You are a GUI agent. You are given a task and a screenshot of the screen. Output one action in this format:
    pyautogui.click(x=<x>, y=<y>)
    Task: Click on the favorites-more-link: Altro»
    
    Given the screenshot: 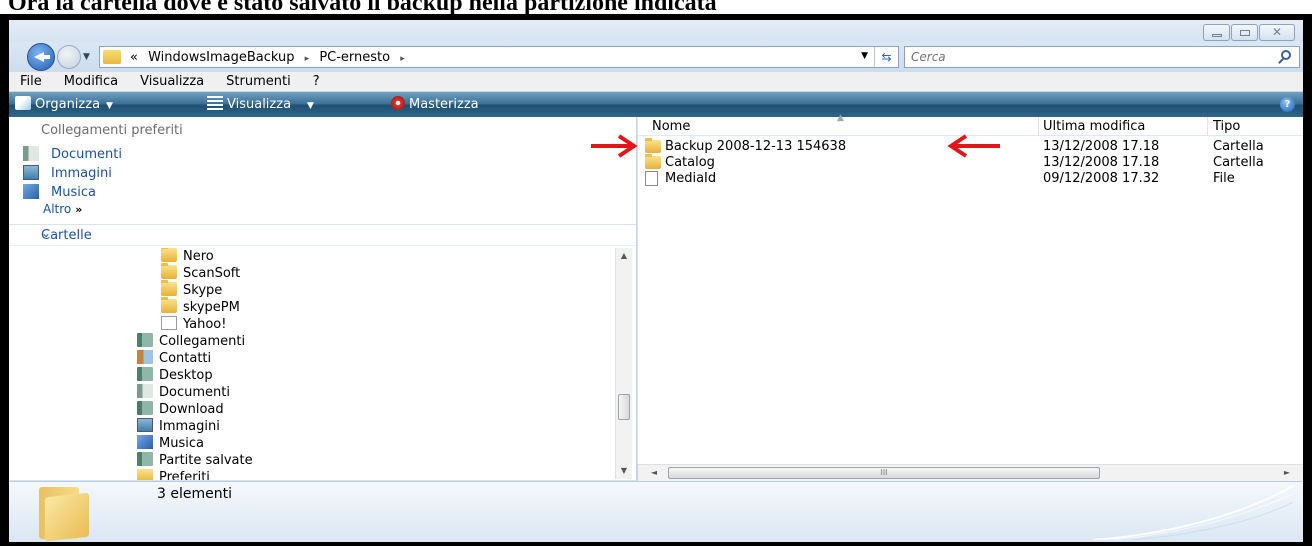 What is the action you would take?
    pyautogui.click(x=62, y=209)
    